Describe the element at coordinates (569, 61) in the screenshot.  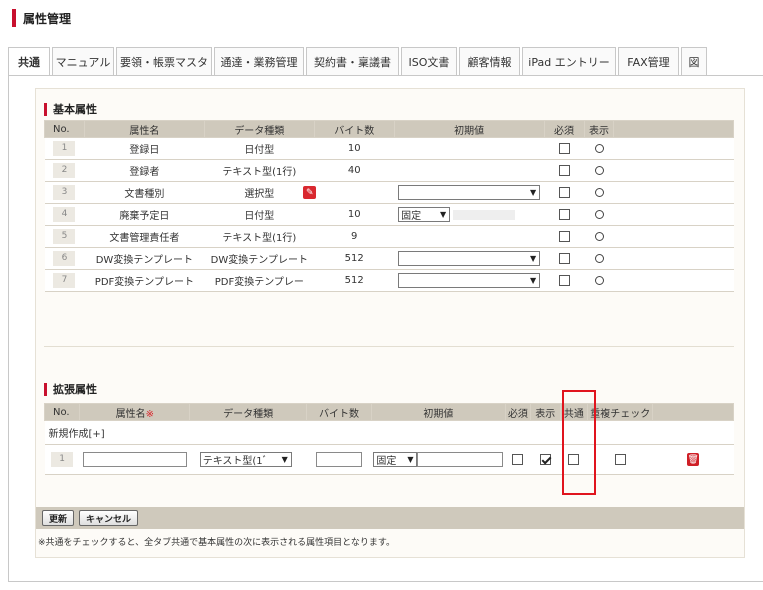
I see `tab-ipad-entry: iPad エントリー` at that location.